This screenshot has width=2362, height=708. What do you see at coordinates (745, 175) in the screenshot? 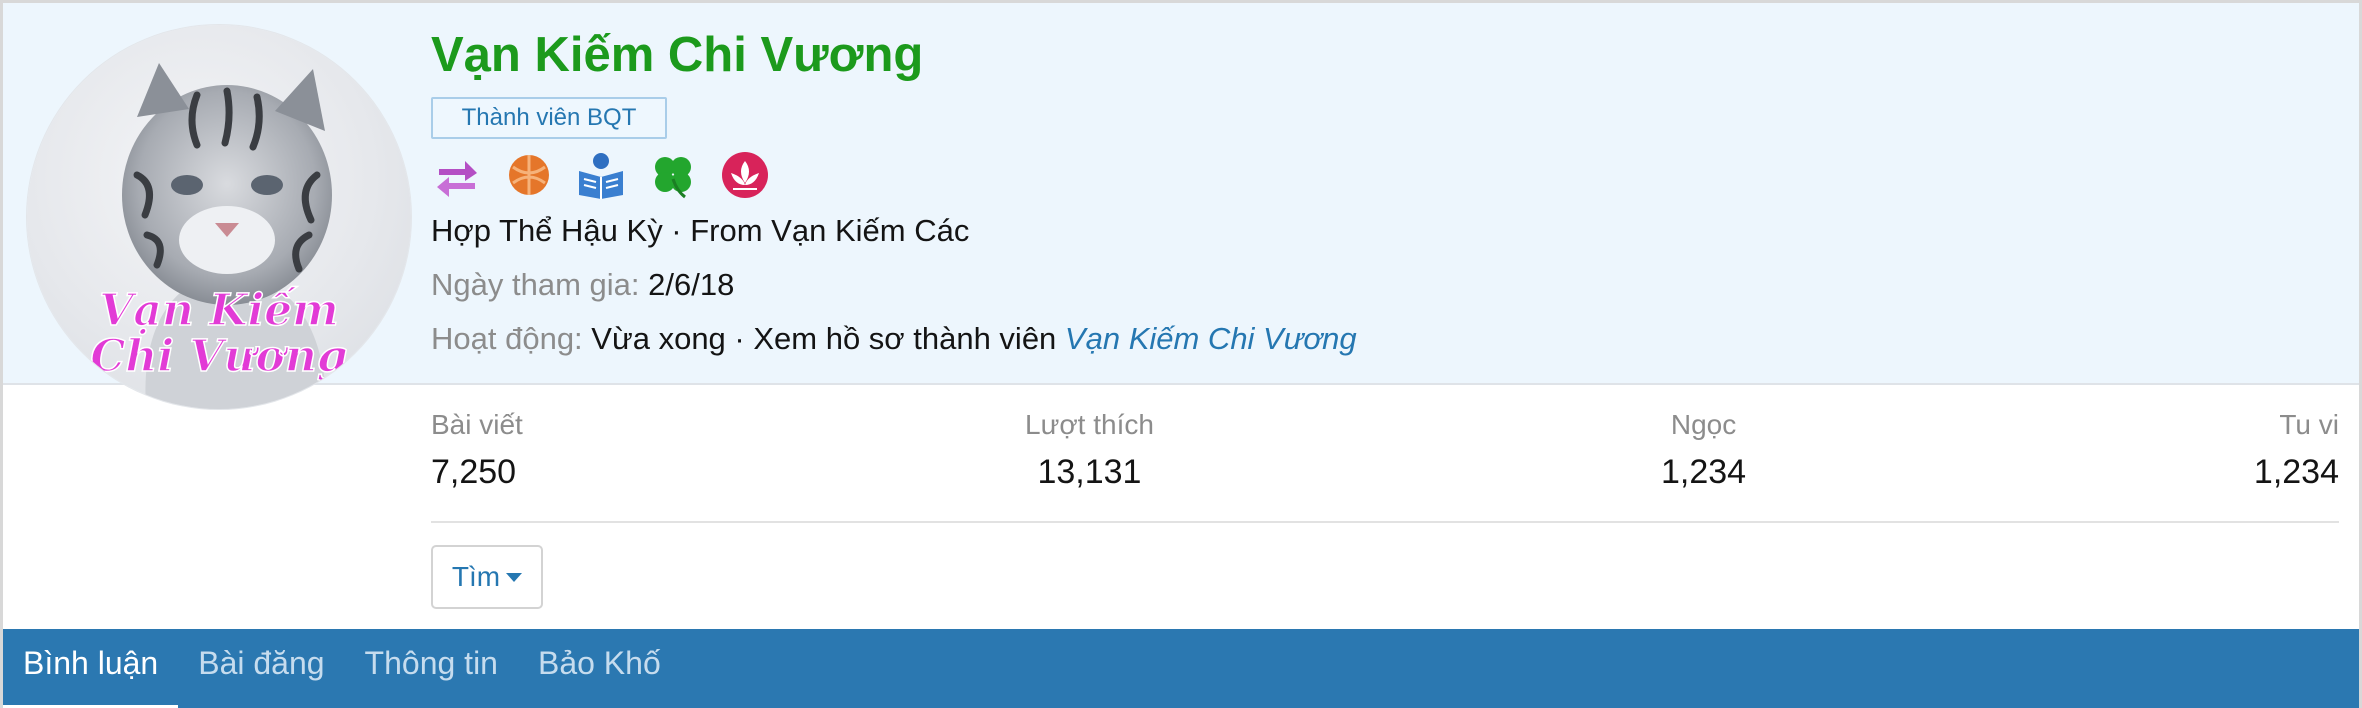
I see `lotus-icon` at bounding box center [745, 175].